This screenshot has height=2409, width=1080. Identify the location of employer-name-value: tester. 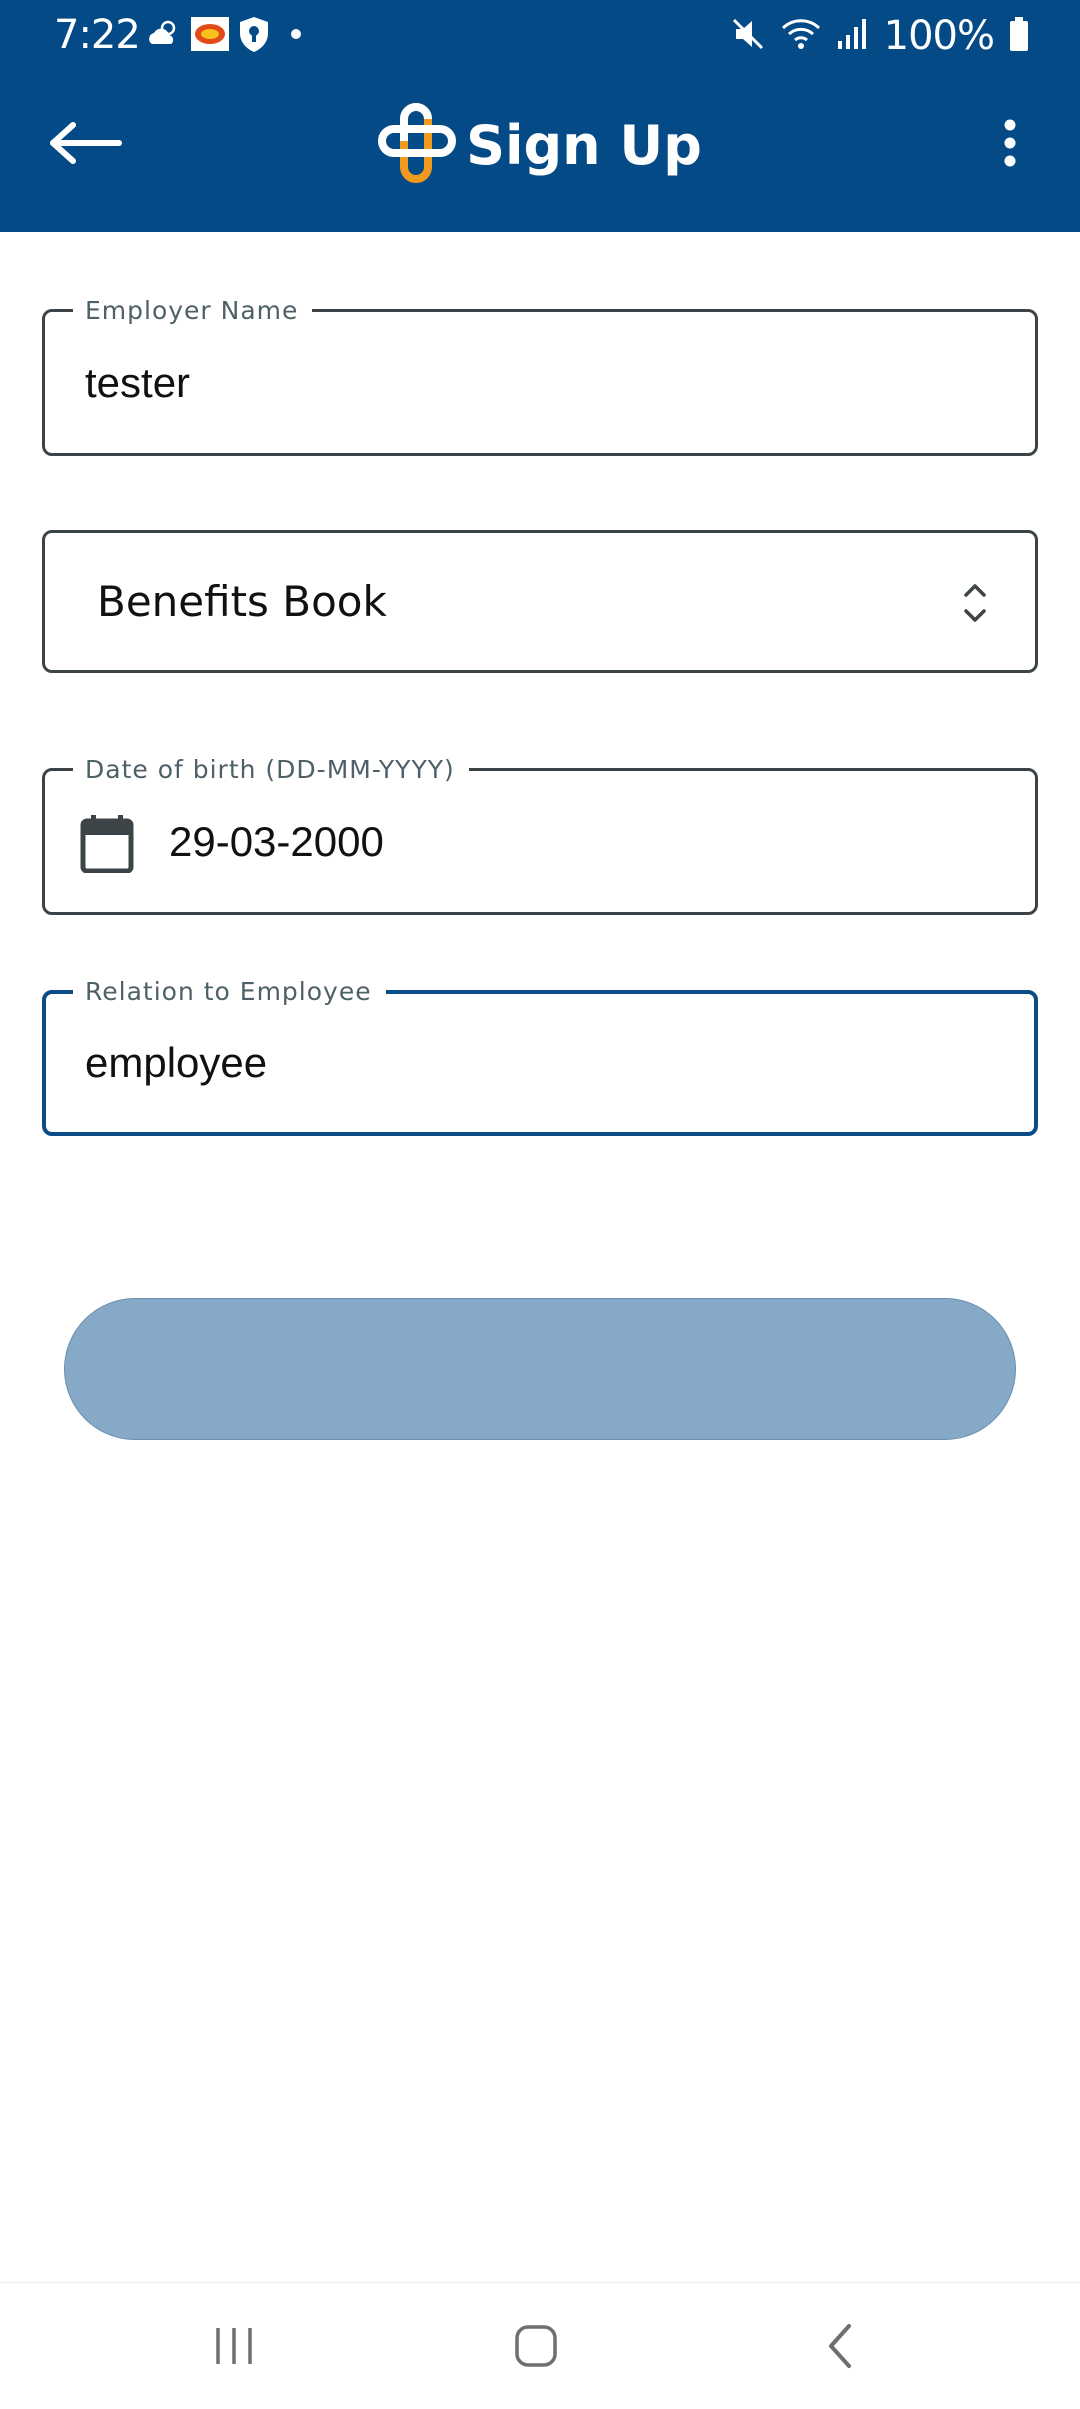
(138, 382).